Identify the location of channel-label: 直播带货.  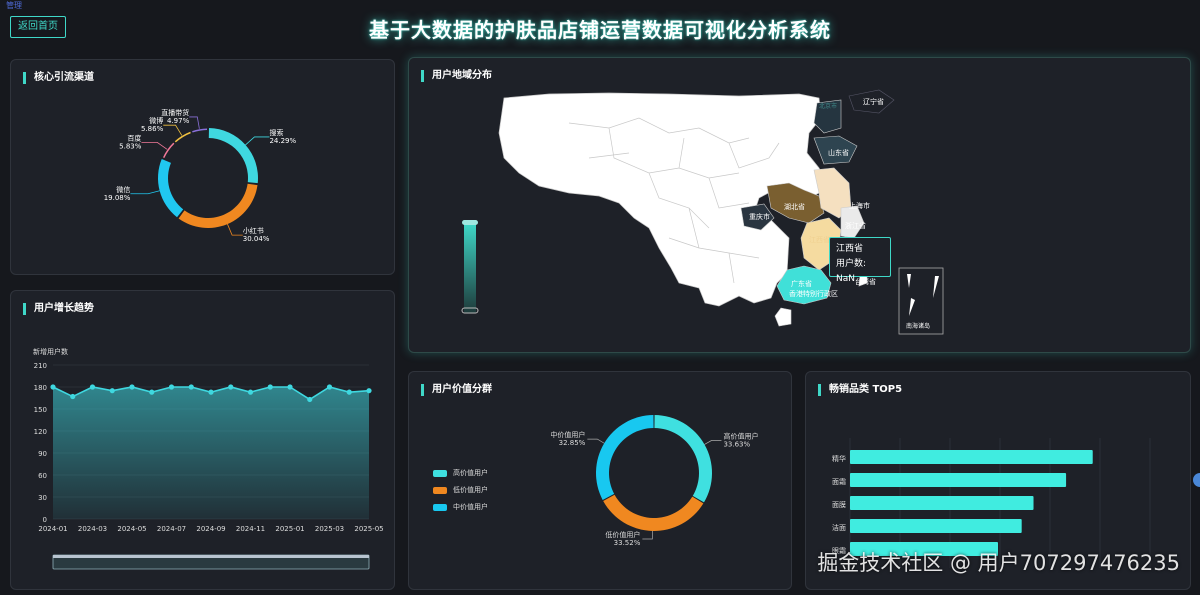
(175, 112).